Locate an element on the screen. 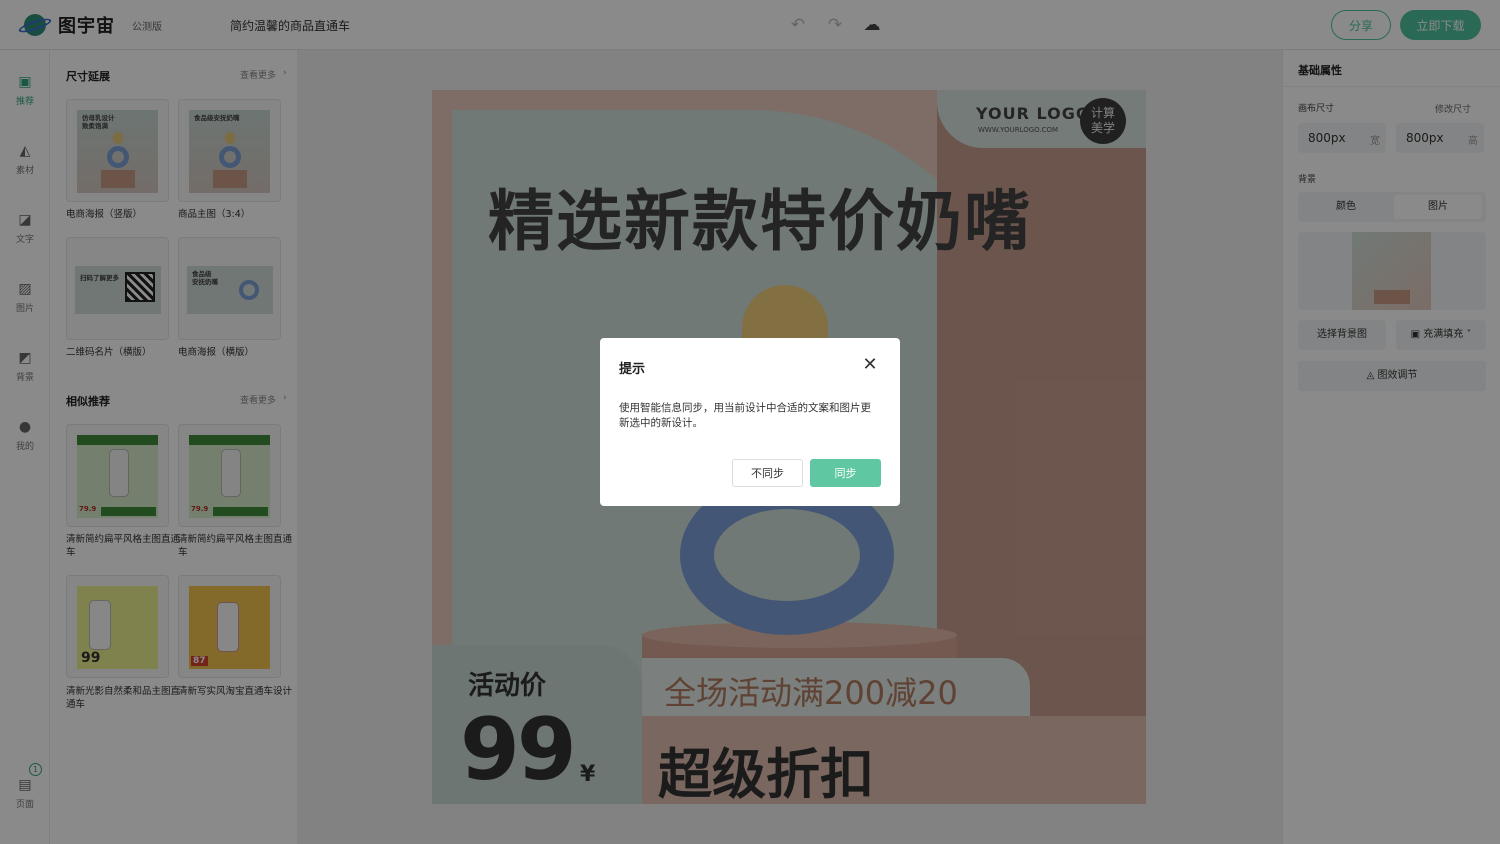 The image size is (1500, 844). dialog-title: 提示 is located at coordinates (632, 369).